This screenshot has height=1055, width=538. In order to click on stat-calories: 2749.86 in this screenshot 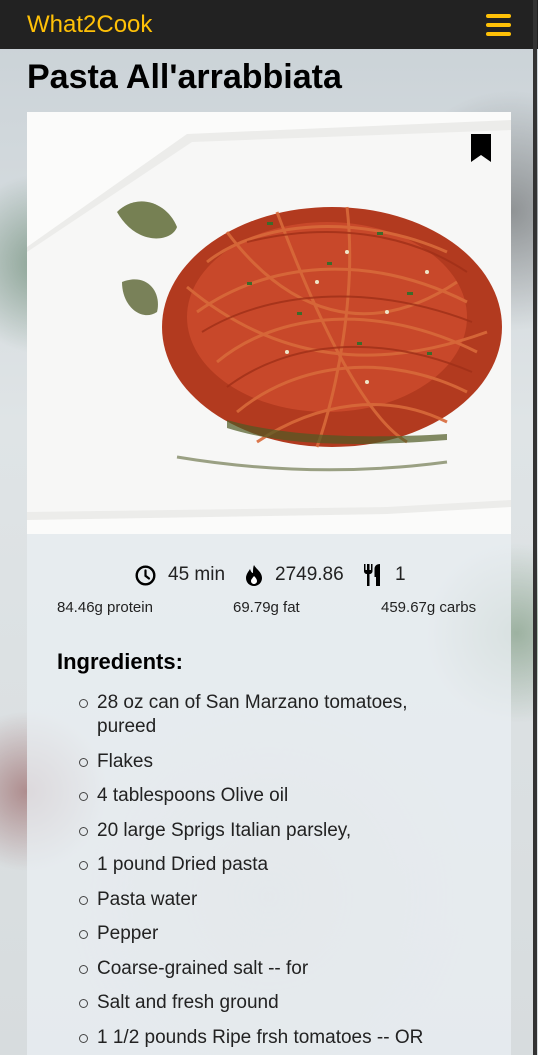, I will do `click(294, 575)`.